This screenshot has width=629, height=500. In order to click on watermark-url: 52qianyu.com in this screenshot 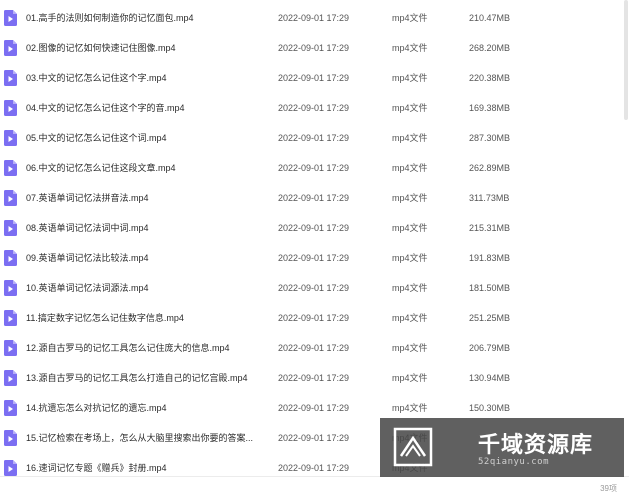, I will do `click(514, 462)`.